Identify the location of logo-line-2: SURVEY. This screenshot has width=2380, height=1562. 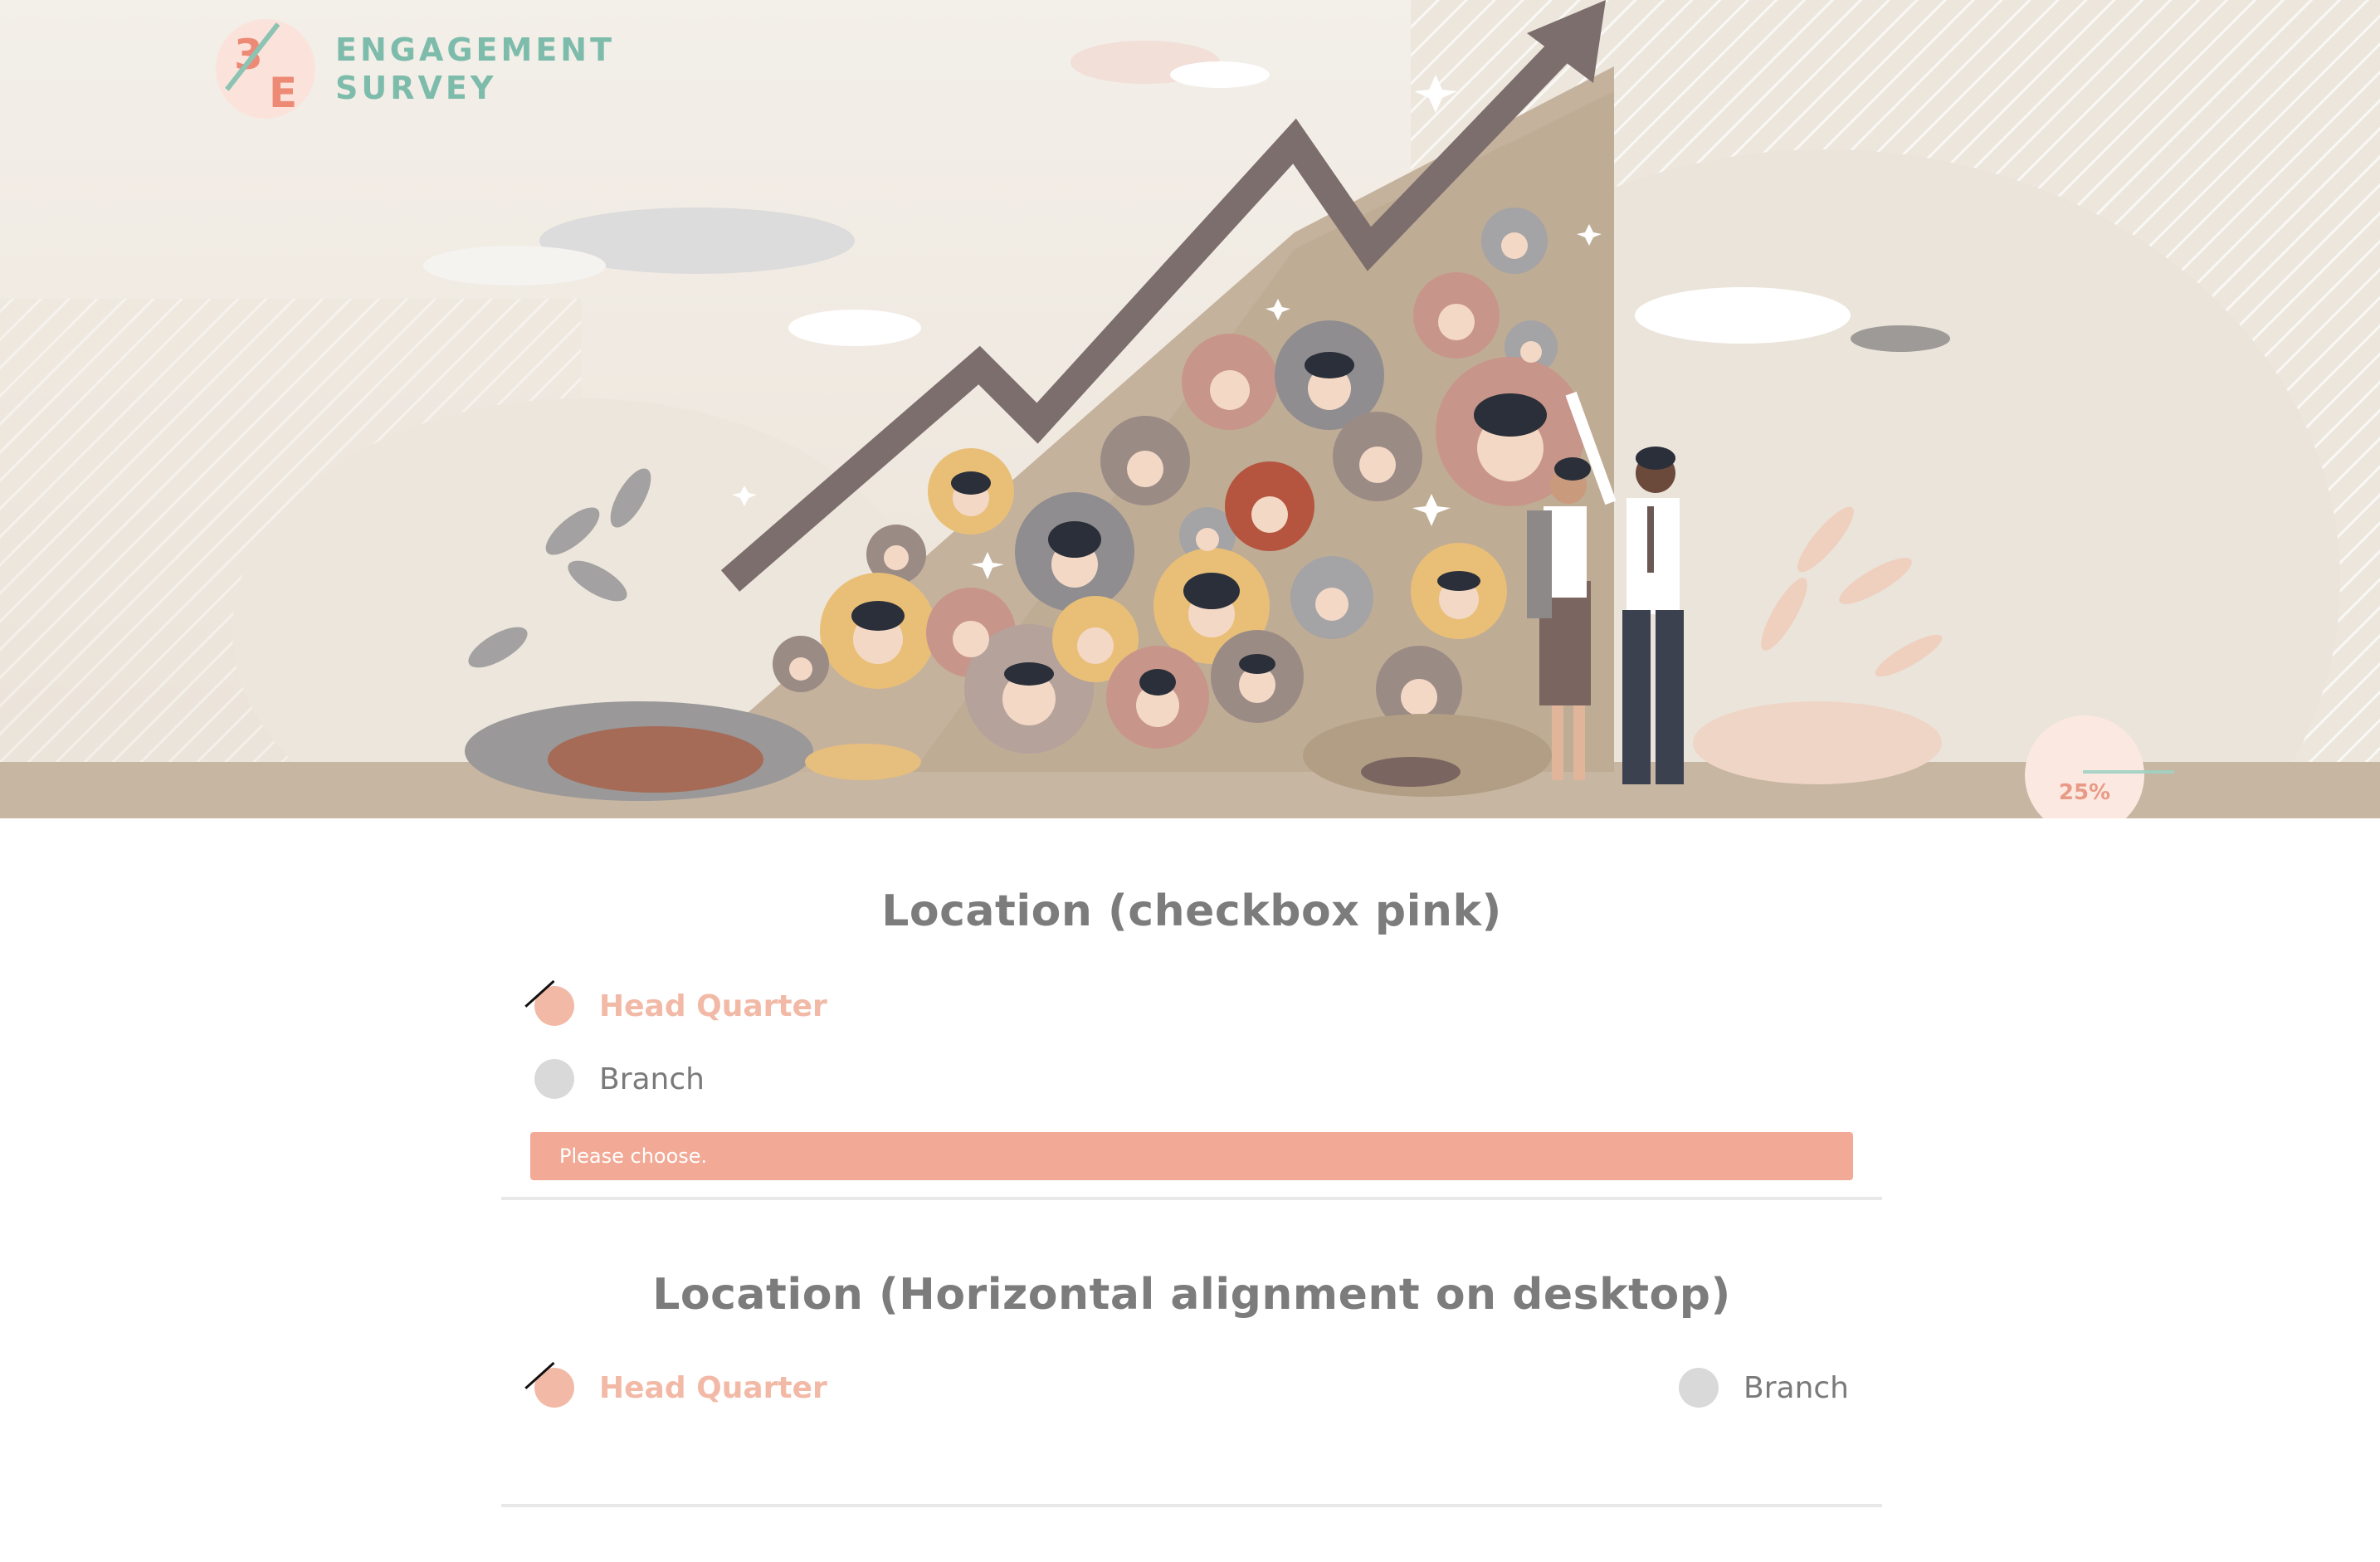
(416, 87).